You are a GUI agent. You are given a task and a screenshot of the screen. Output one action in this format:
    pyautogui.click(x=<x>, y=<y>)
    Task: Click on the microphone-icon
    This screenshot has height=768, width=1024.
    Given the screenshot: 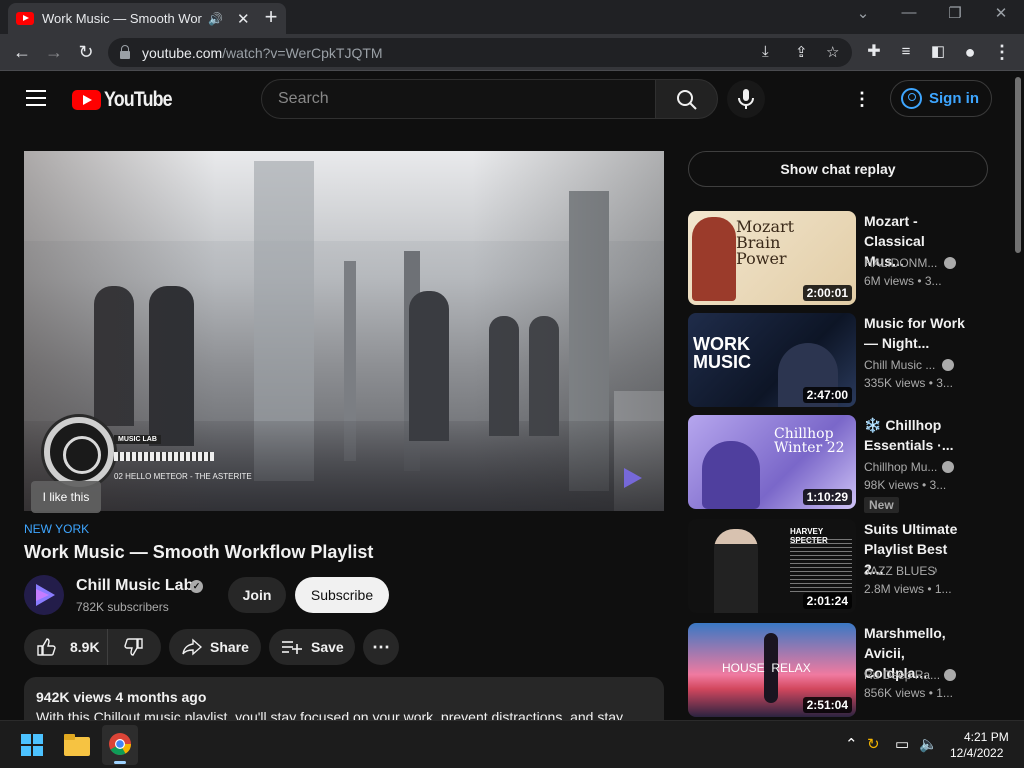 What is the action you would take?
    pyautogui.click(x=746, y=99)
    